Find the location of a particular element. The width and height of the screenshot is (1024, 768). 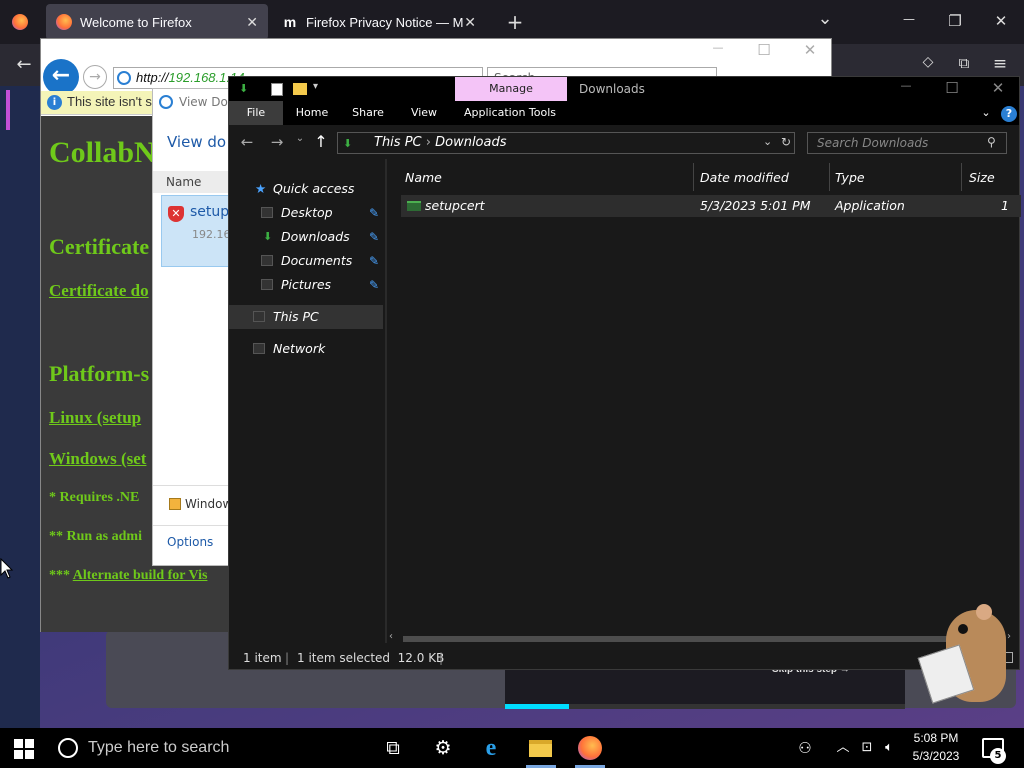

nav-desktop: Desktop ✎ is located at coordinates (307, 213).